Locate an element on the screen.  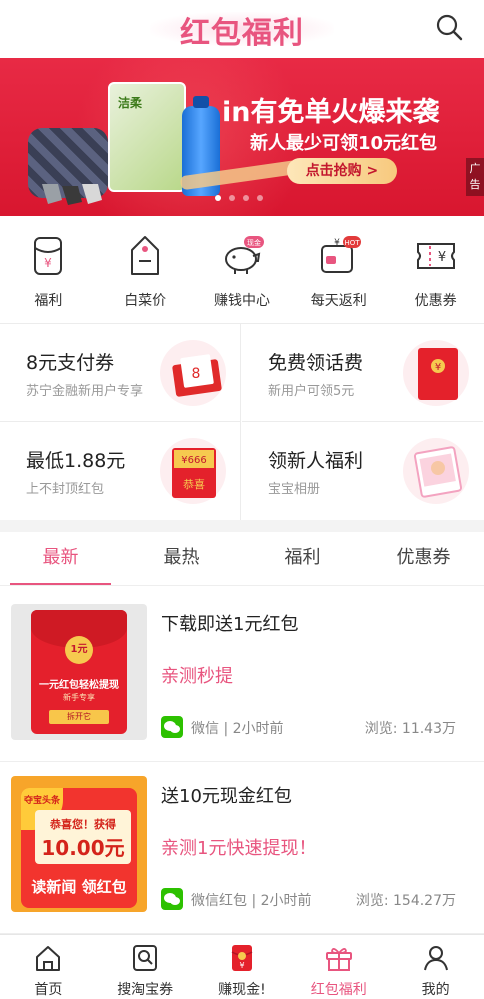
nav-item-coupons: ¥ 优惠券 is located at coordinates (435, 269).